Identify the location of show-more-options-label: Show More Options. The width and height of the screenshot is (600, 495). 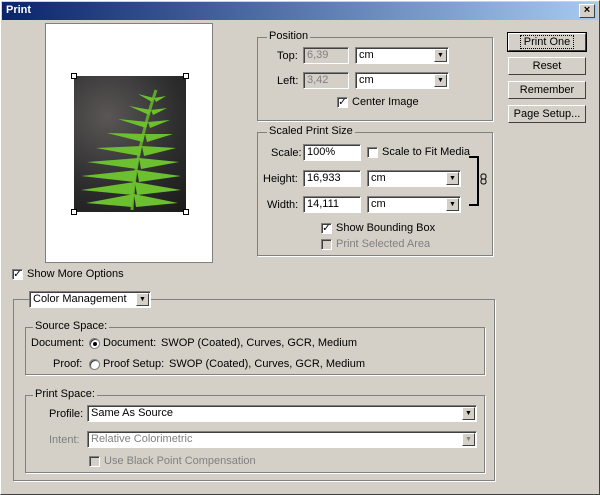
(75, 274).